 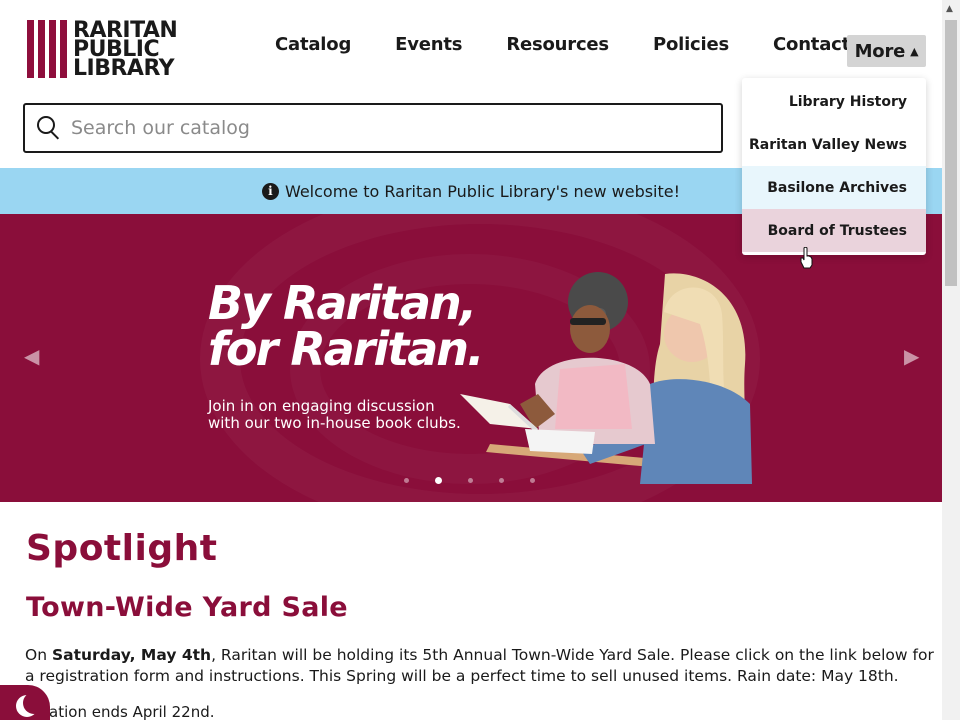 I want to click on nav-more-button: More ▲, so click(x=886, y=51).